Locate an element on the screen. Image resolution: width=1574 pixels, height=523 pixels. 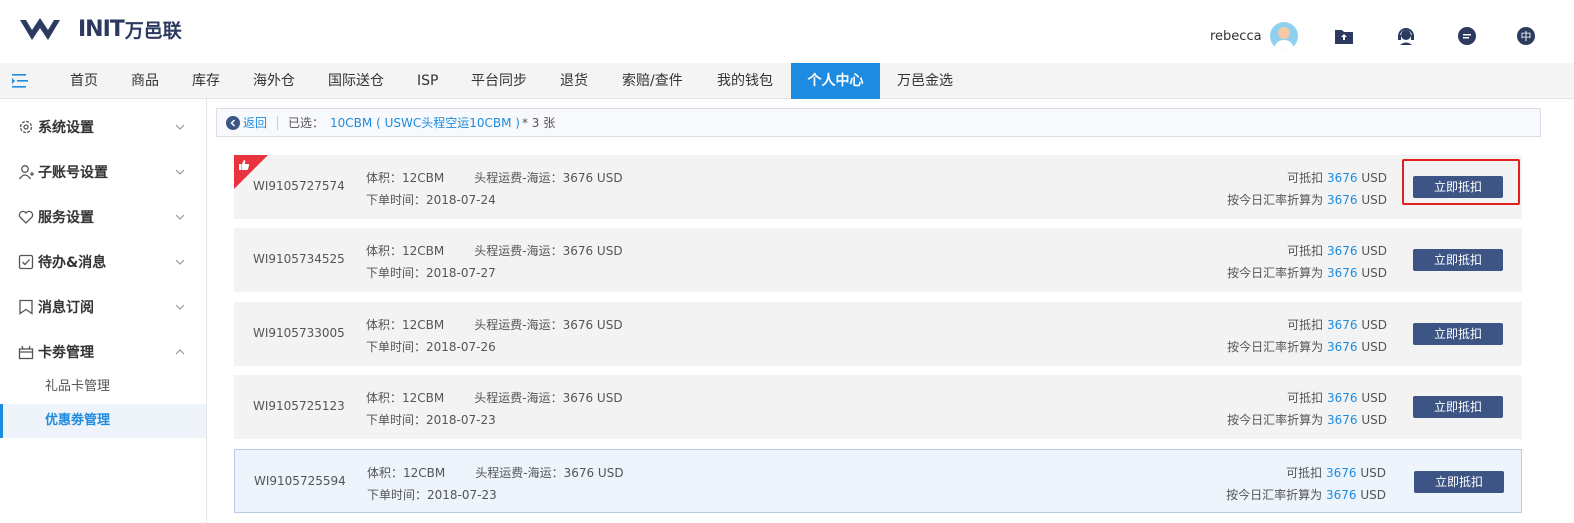
gear-icon is located at coordinates (26, 127).